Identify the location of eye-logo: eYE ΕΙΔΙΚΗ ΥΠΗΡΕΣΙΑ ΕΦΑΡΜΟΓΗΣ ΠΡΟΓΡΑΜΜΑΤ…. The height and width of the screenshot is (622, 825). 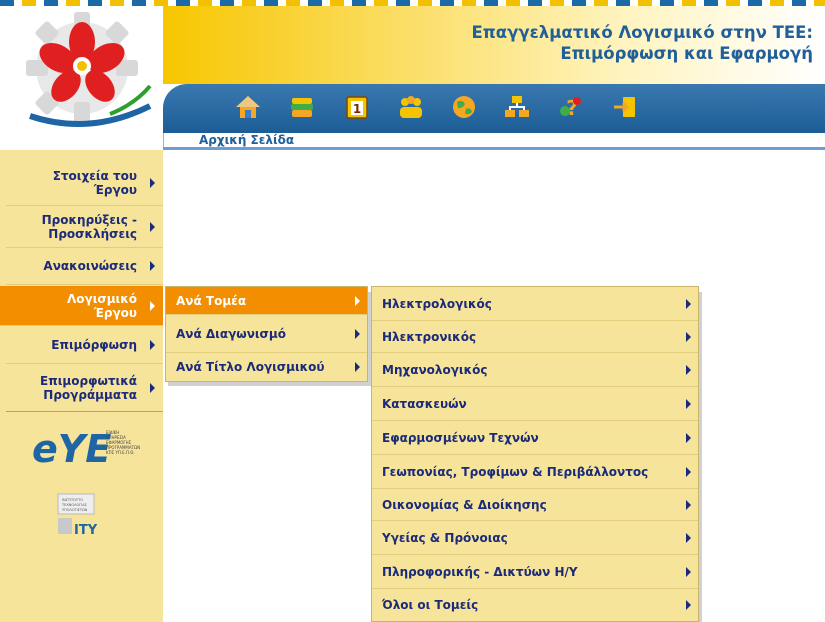
(85, 447).